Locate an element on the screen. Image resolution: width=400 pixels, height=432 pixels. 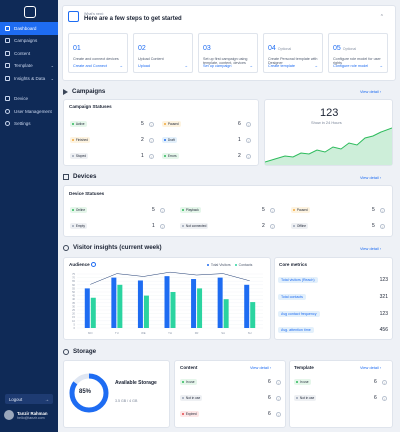
arrow-right-icon: → is located at coordinates (251, 66).